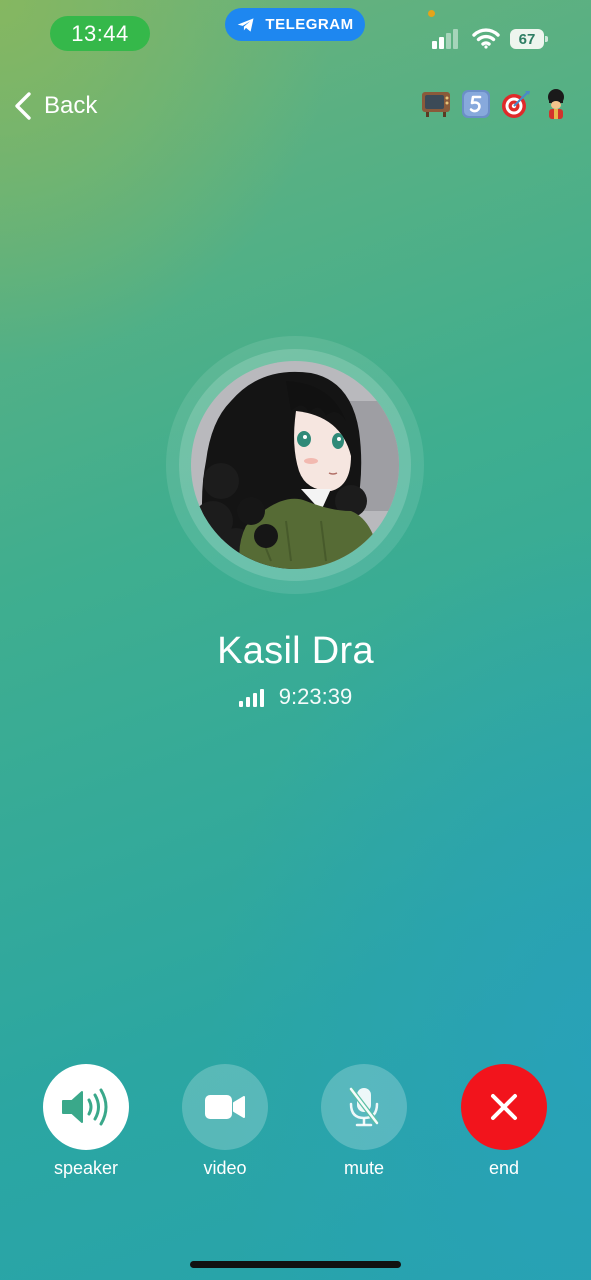 The width and height of the screenshot is (591, 1280). I want to click on home-indicator, so click(295, 1264).